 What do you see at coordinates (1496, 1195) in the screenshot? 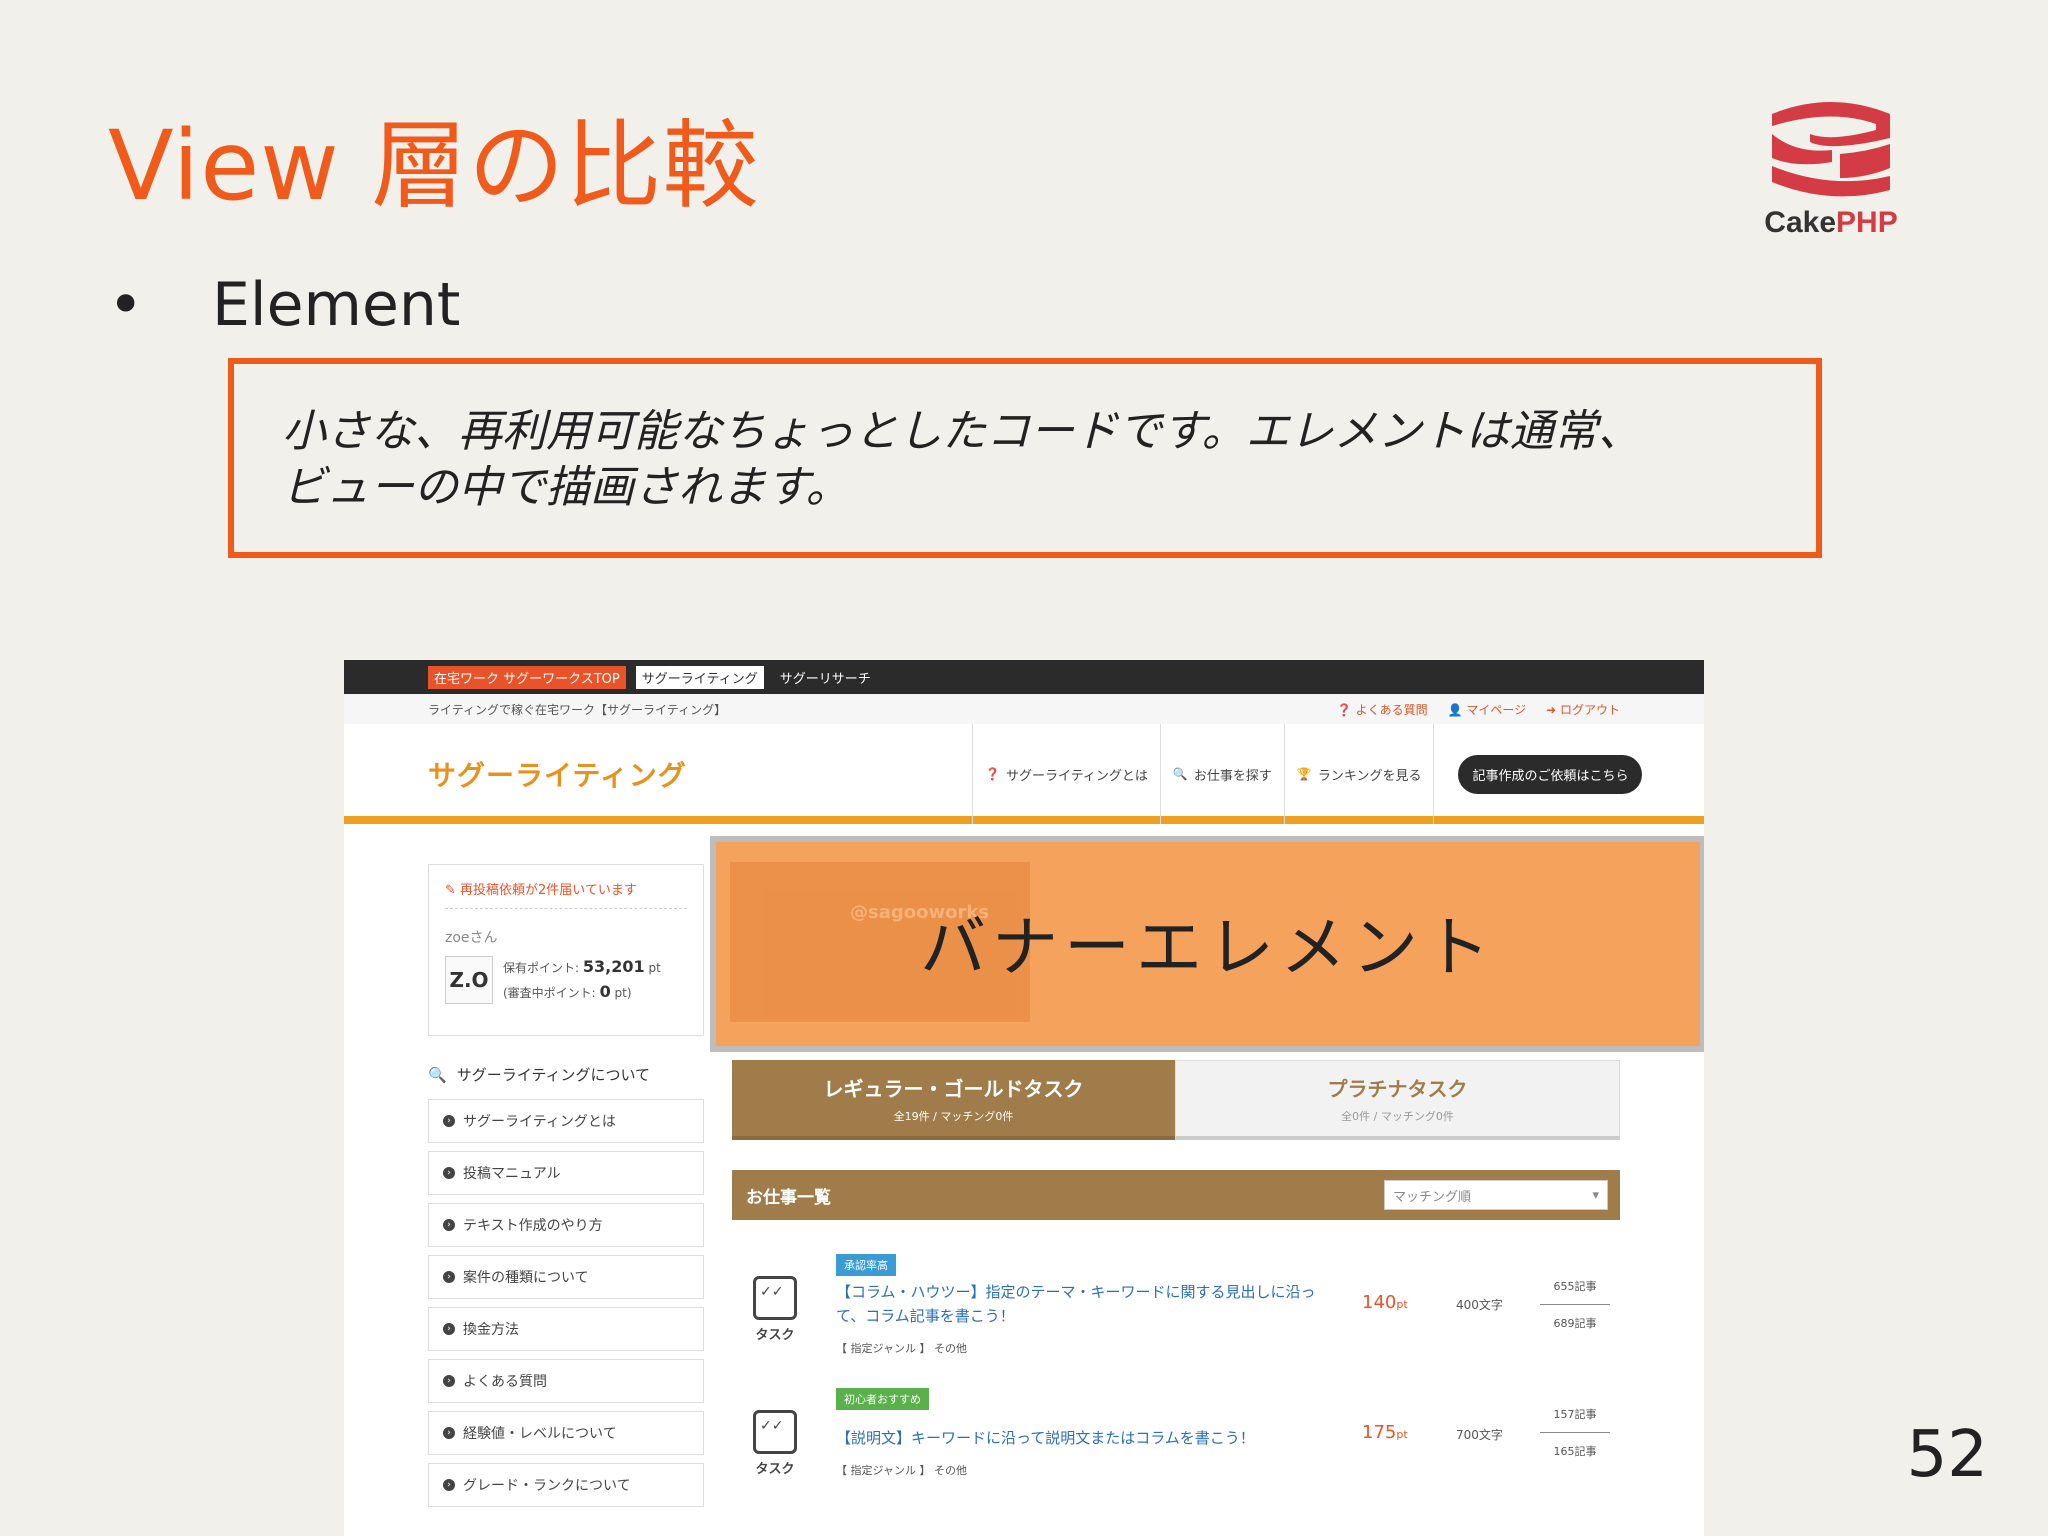
I see `sort-select: マッチング順 ▾` at bounding box center [1496, 1195].